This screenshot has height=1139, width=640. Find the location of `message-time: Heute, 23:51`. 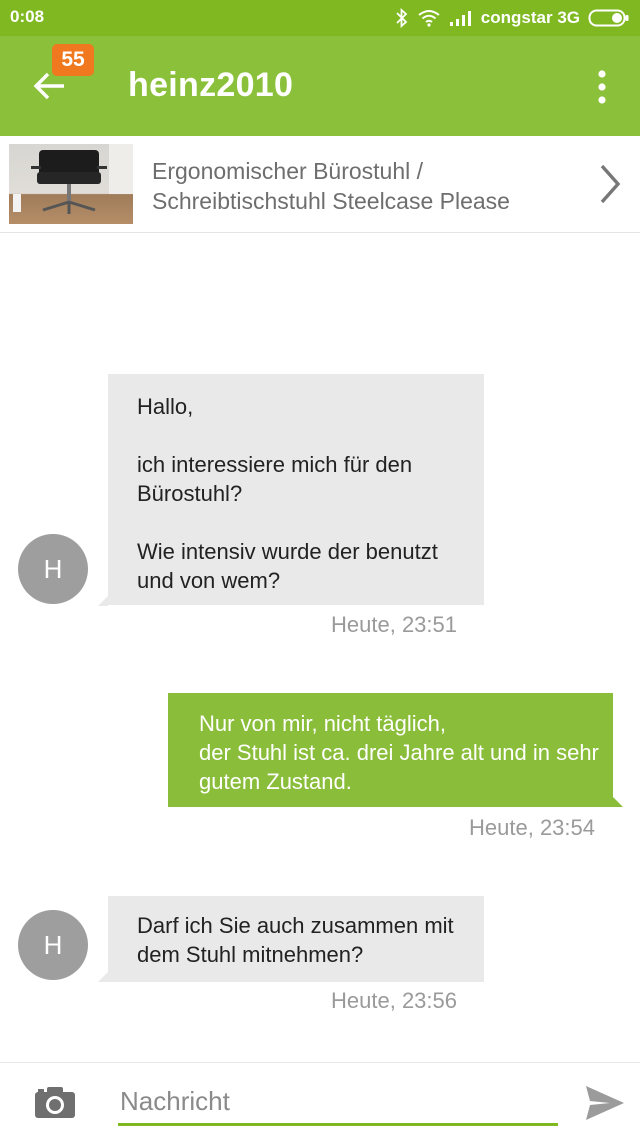

message-time: Heute, 23:51 is located at coordinates (394, 624).